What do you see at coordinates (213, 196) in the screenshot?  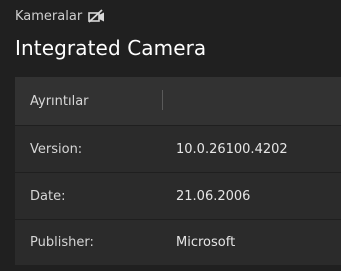 I see `date-value: 21.06.2006` at bounding box center [213, 196].